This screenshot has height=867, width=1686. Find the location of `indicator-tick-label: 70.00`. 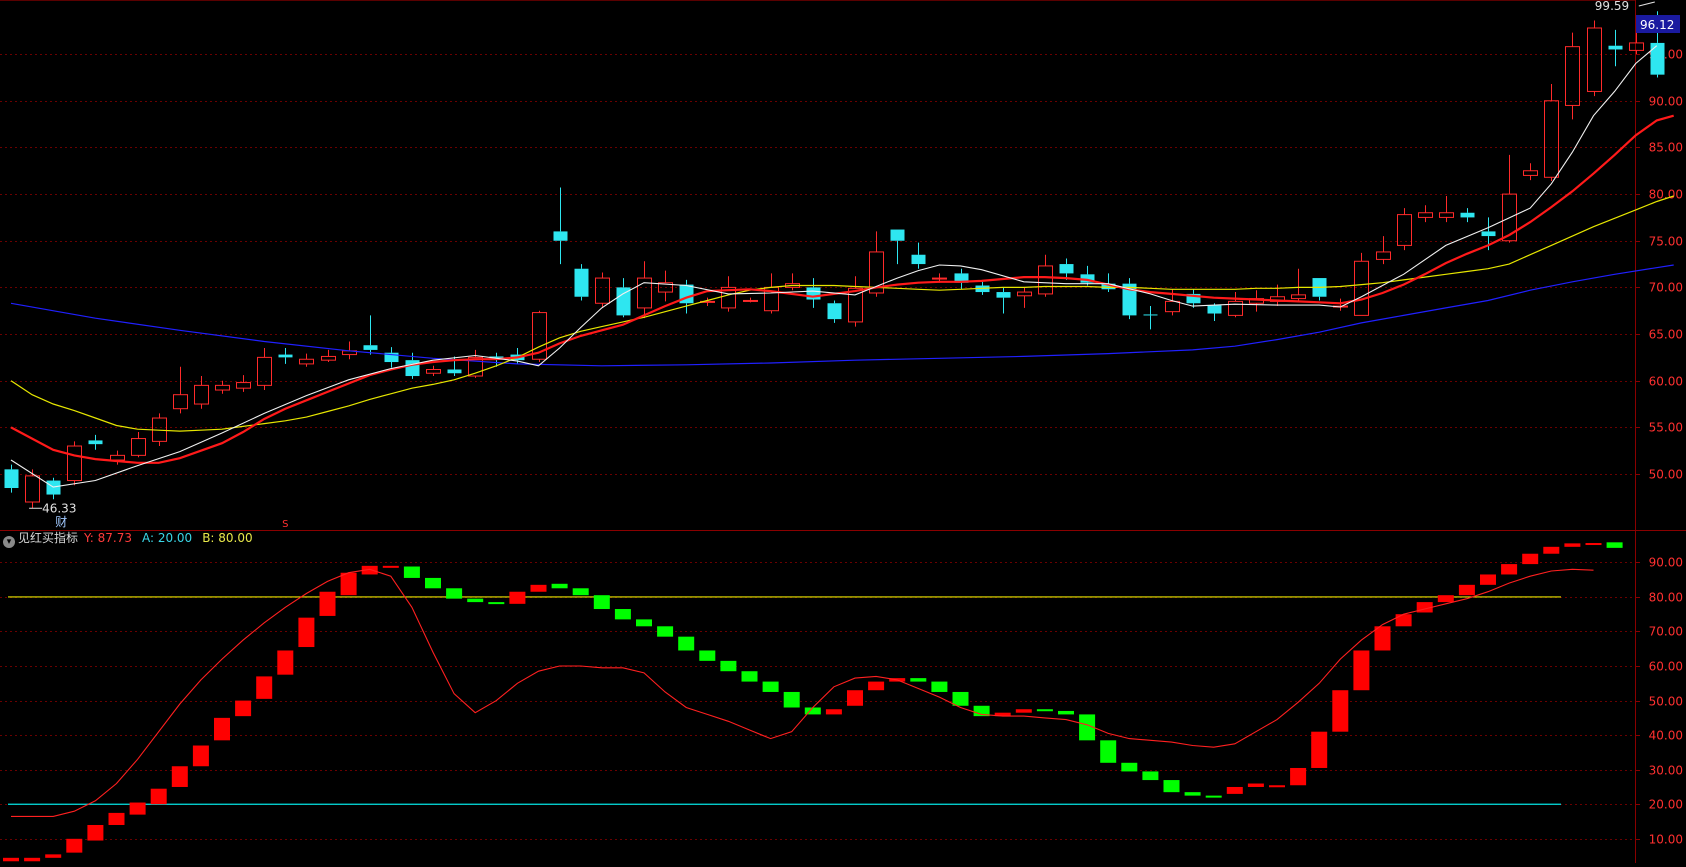

indicator-tick-label: 70.00 is located at coordinates (1666, 632).